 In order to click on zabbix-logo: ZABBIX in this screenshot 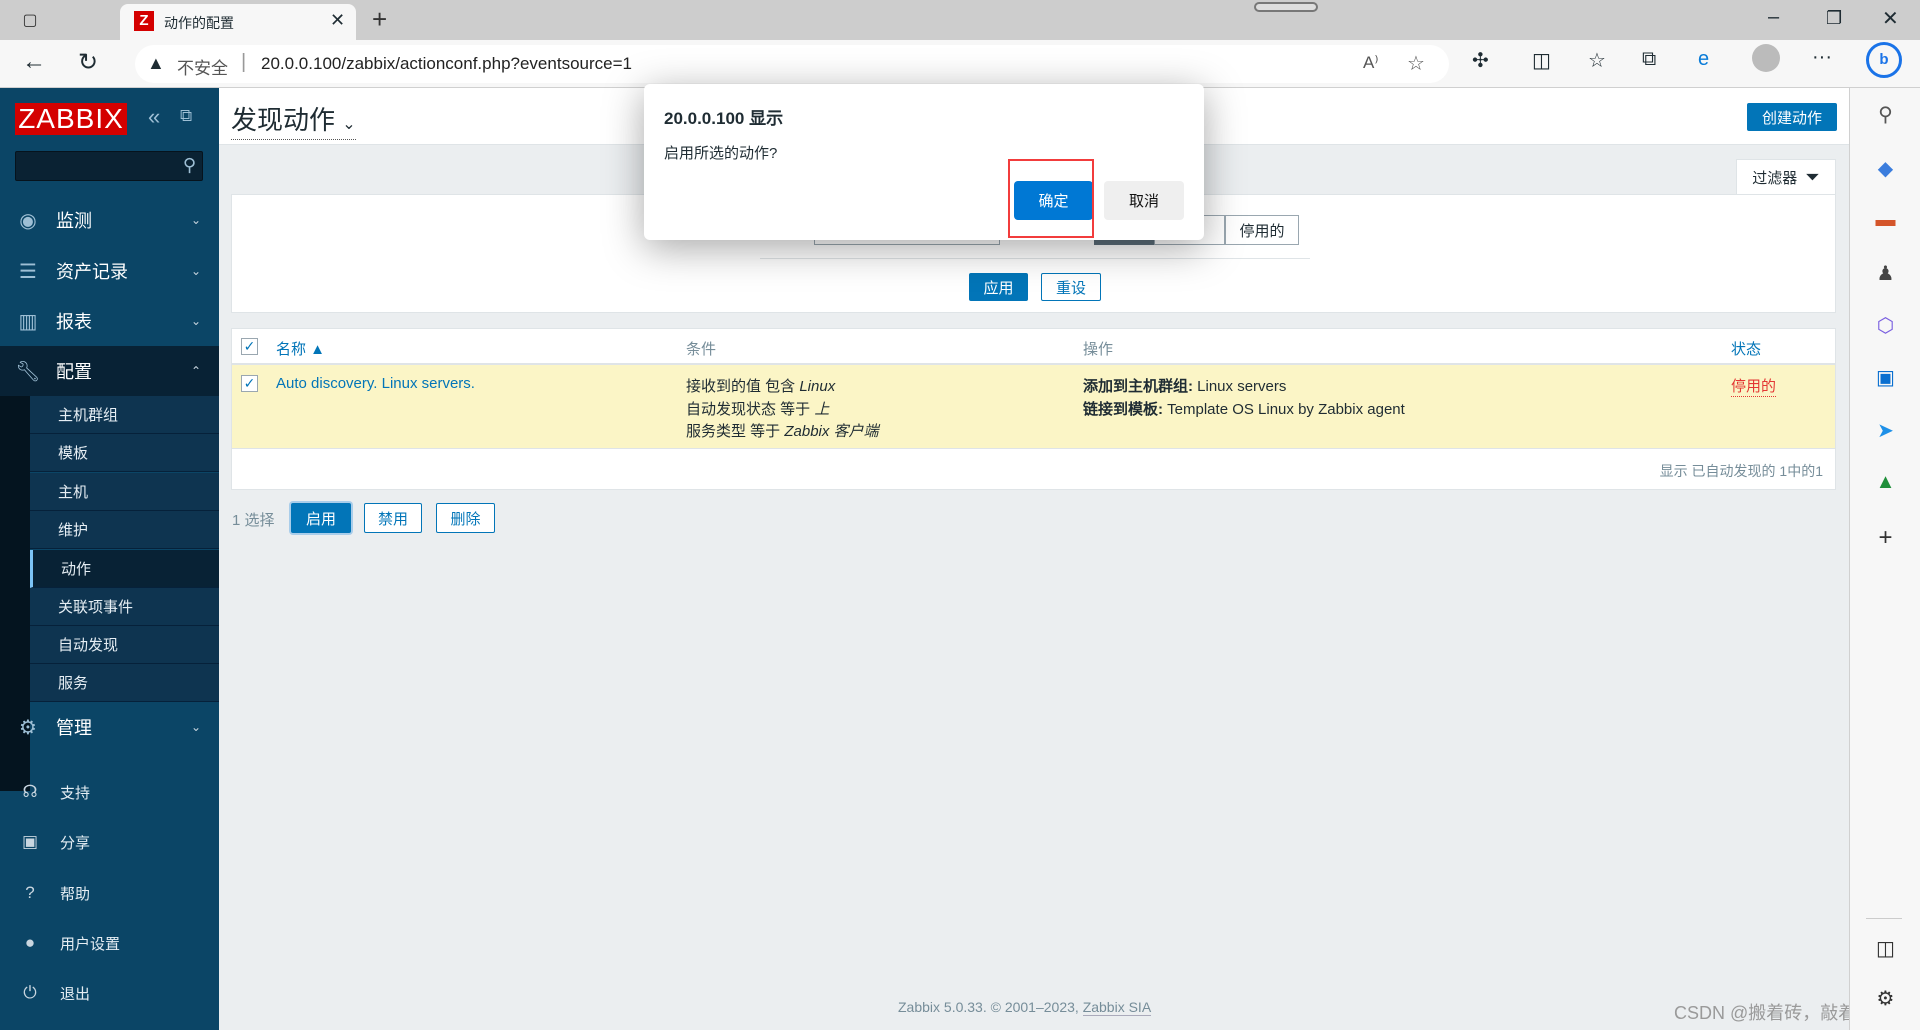, I will do `click(71, 119)`.